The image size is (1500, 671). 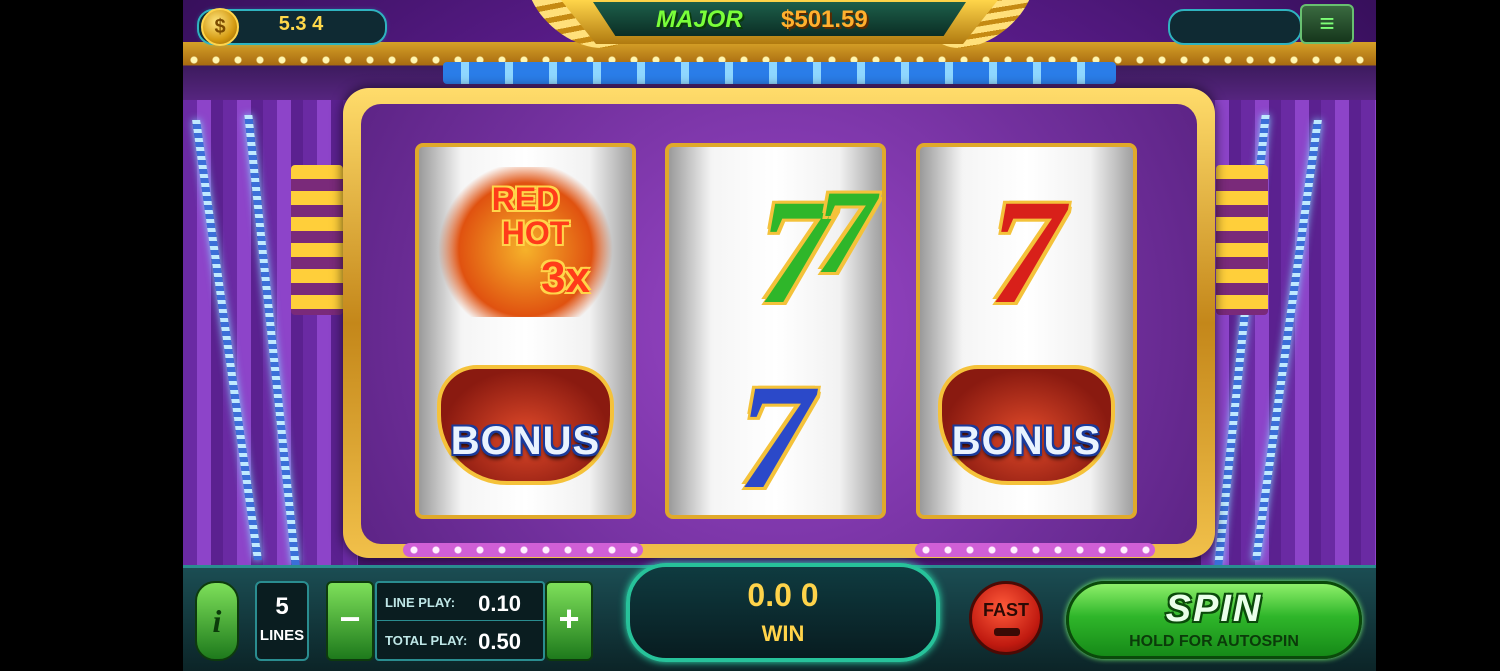 I want to click on total-play-value: 0.50, so click(x=499, y=641).